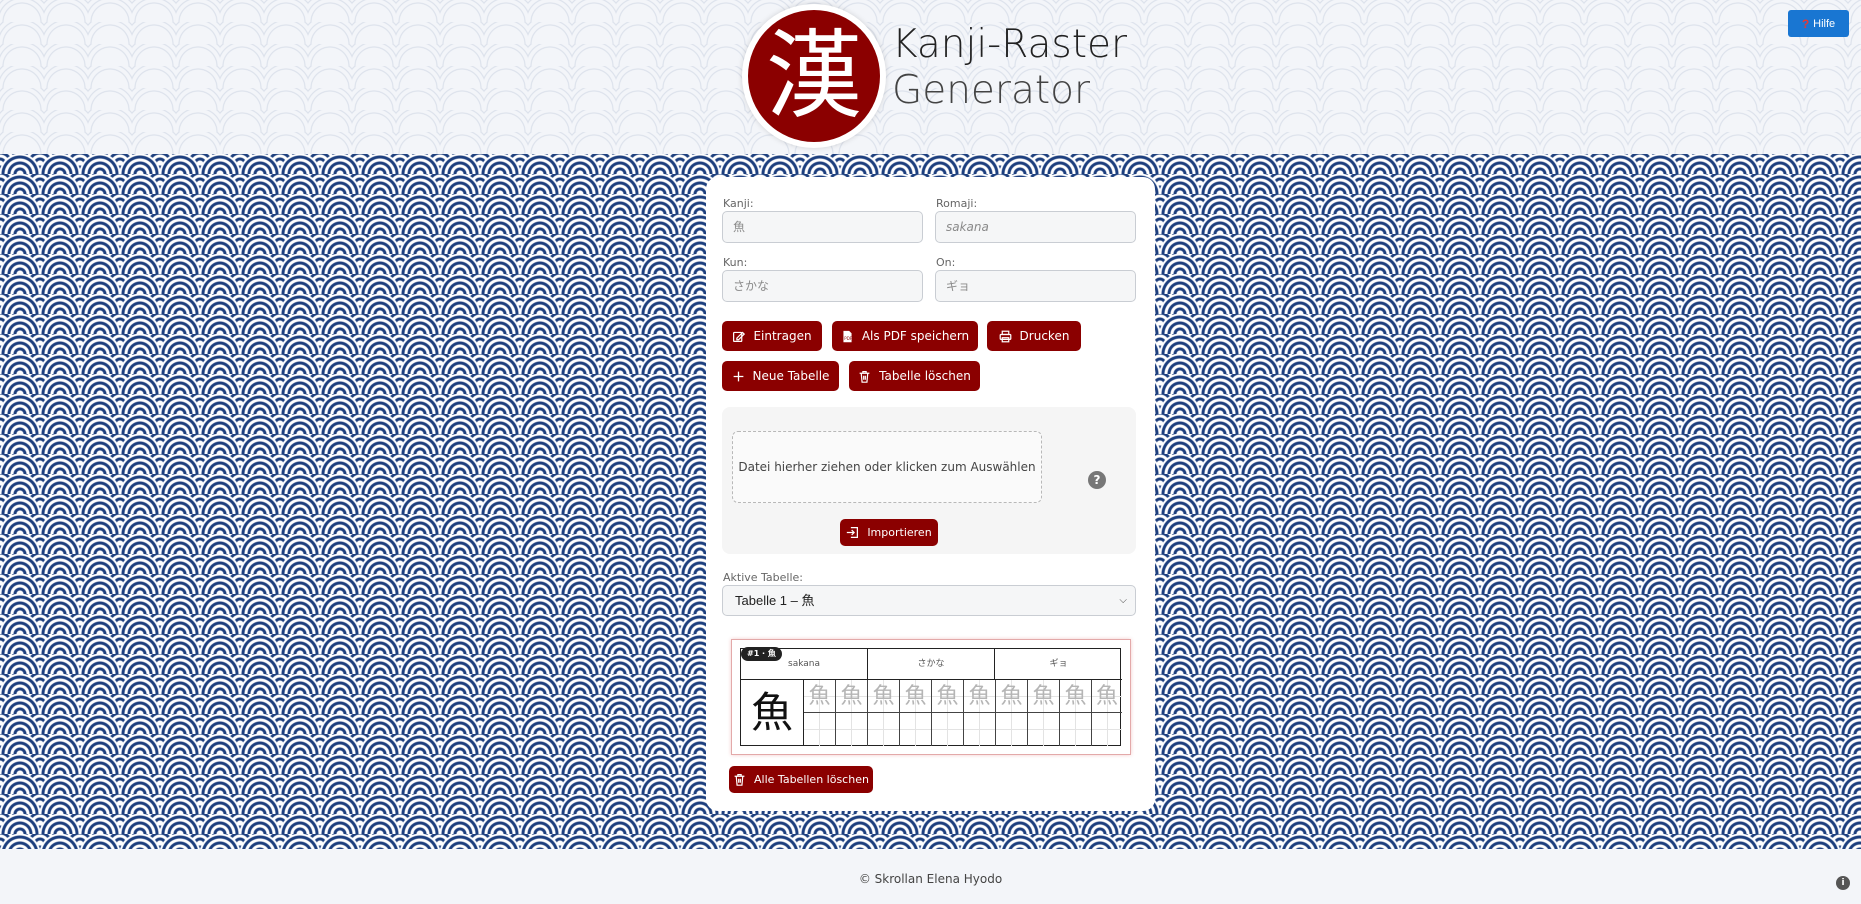 This screenshot has height=904, width=1861. I want to click on neue-tabelle-button: Neue Tabelle, so click(780, 376).